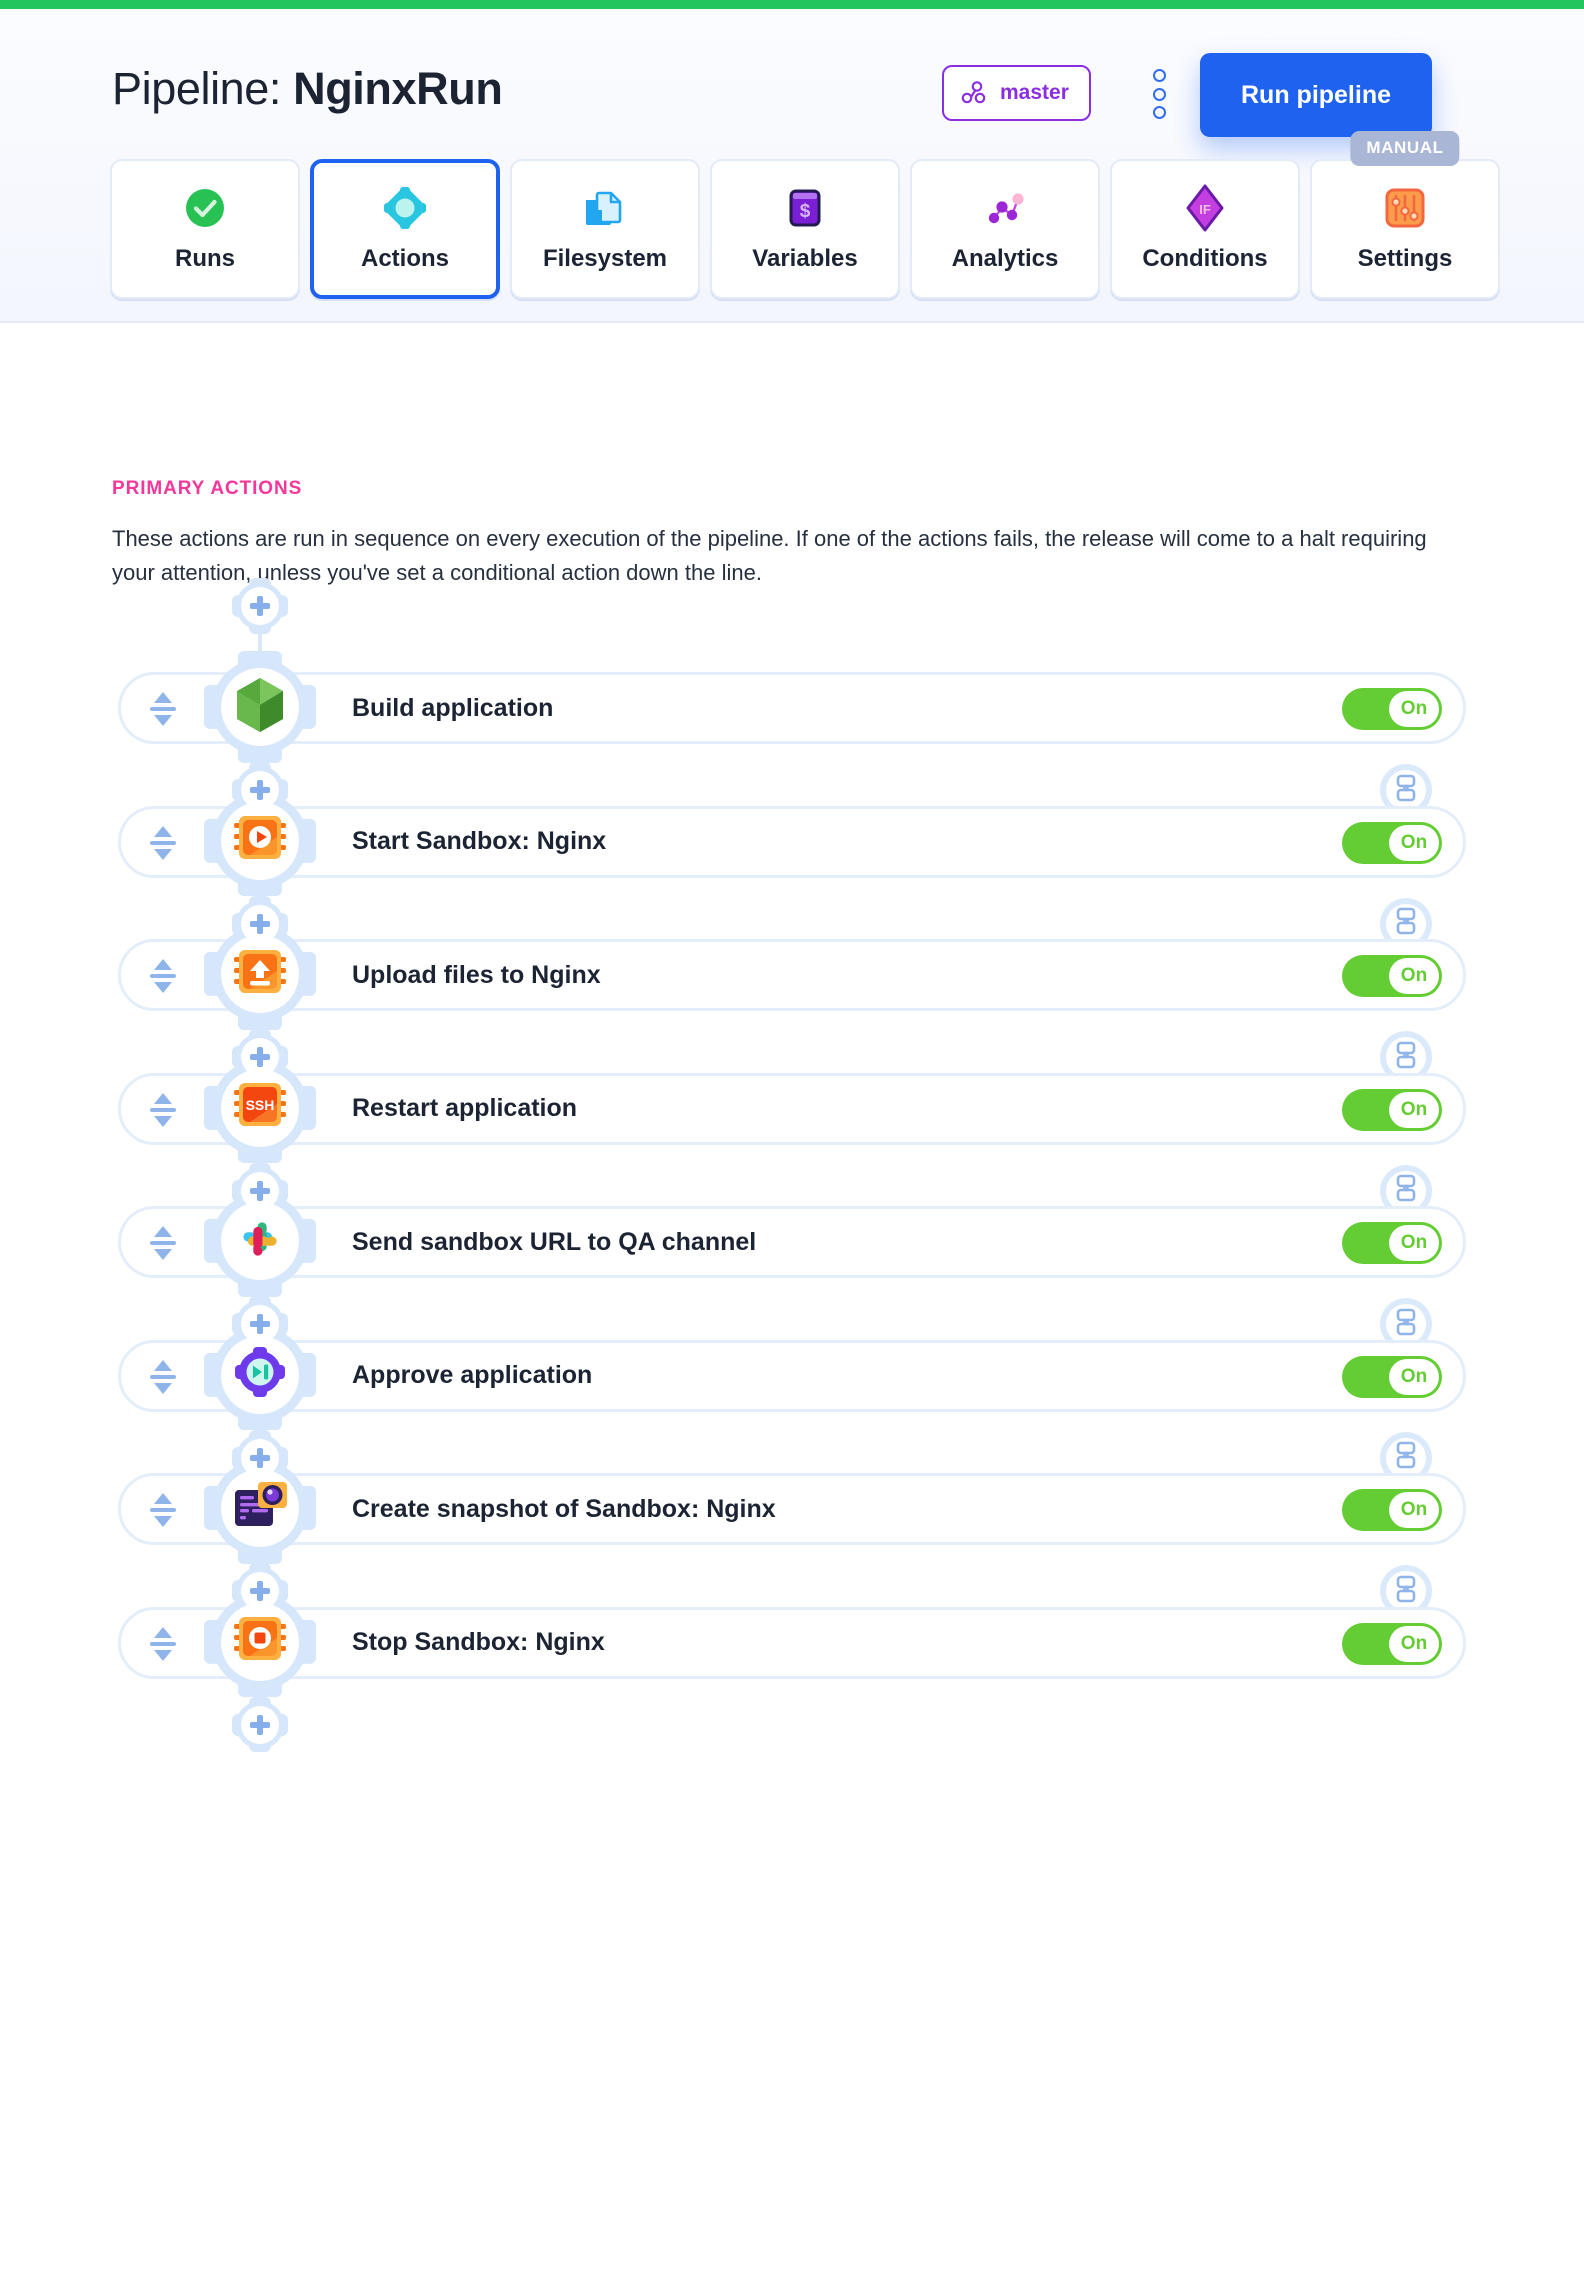 This screenshot has height=2282, width=1584. Describe the element at coordinates (792, 4) in the screenshot. I see `top-progress-bar` at that location.